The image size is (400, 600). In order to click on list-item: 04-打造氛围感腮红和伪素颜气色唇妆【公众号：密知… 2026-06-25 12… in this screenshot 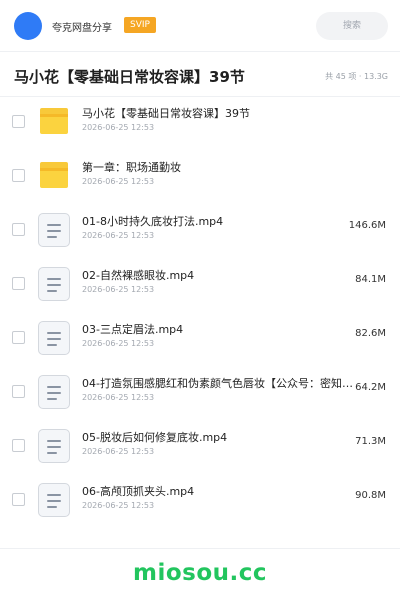, I will do `click(200, 390)`.